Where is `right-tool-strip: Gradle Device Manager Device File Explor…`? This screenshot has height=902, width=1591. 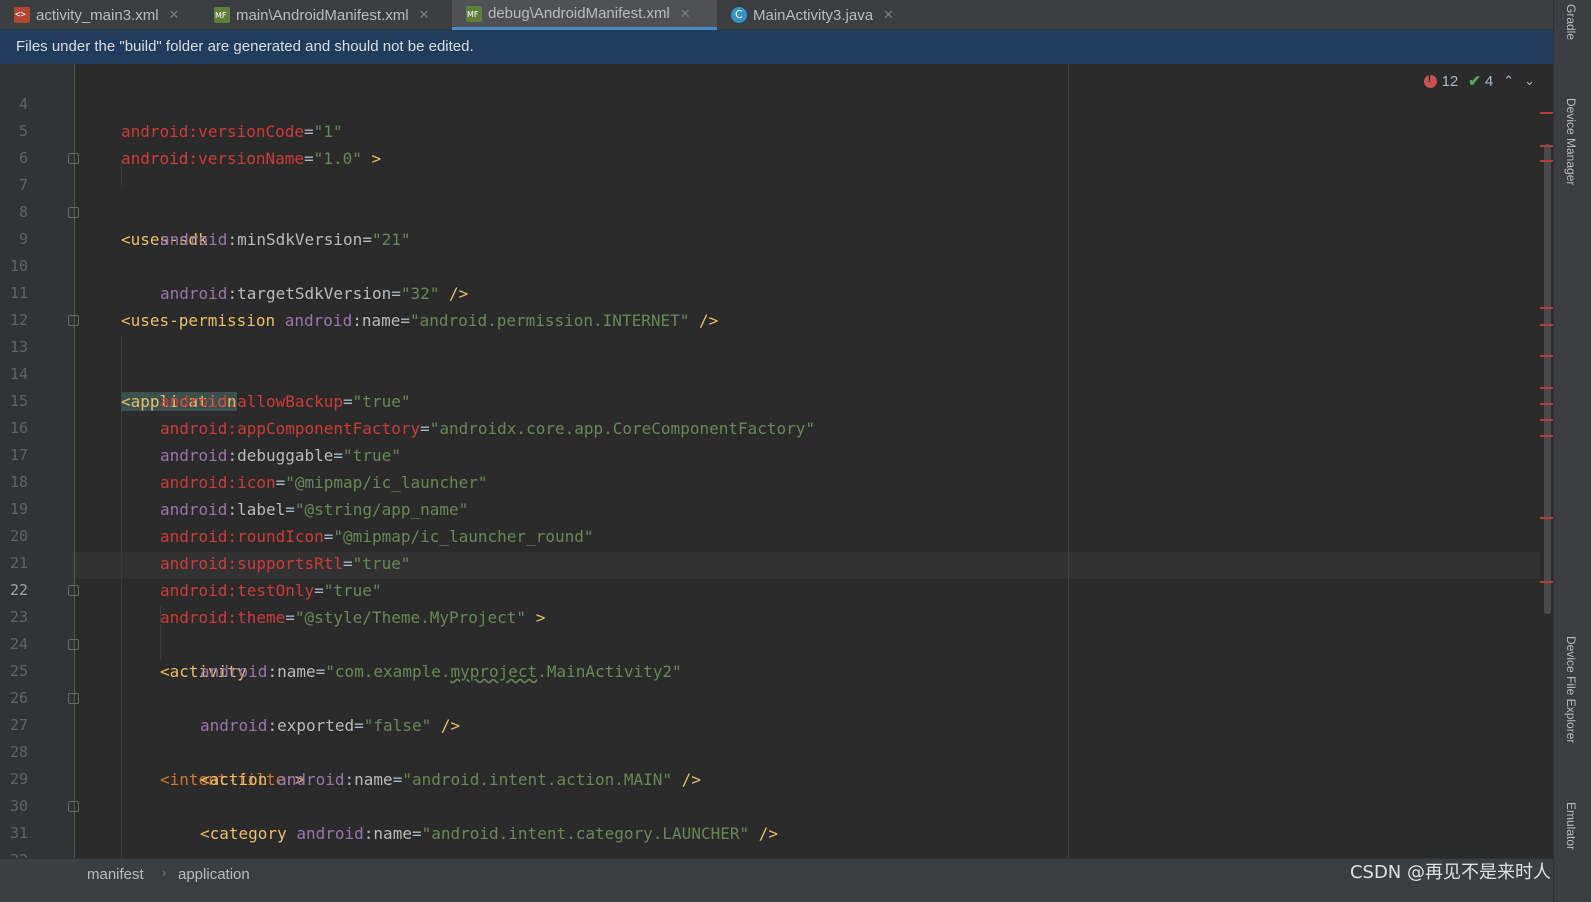 right-tool-strip: Gradle Device Manager Device File Explor… is located at coordinates (1572, 451).